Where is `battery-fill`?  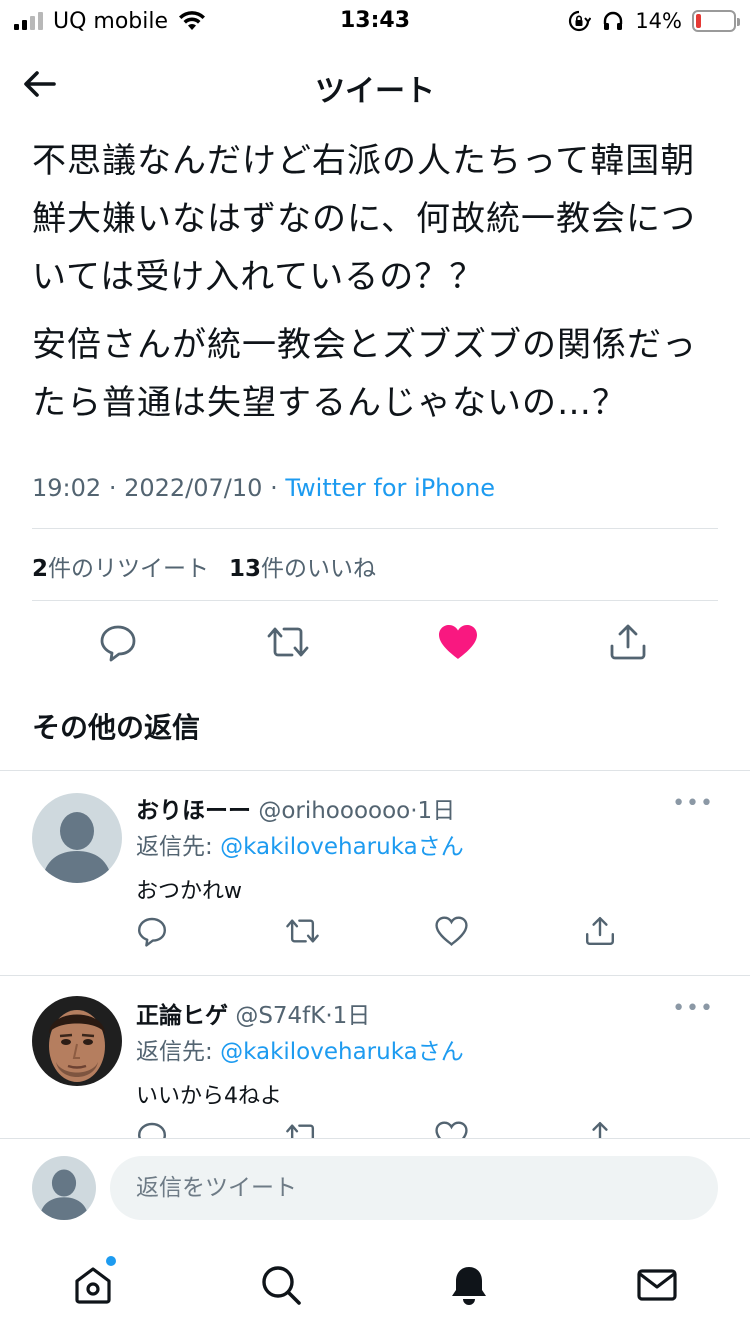
battery-fill is located at coordinates (699, 21).